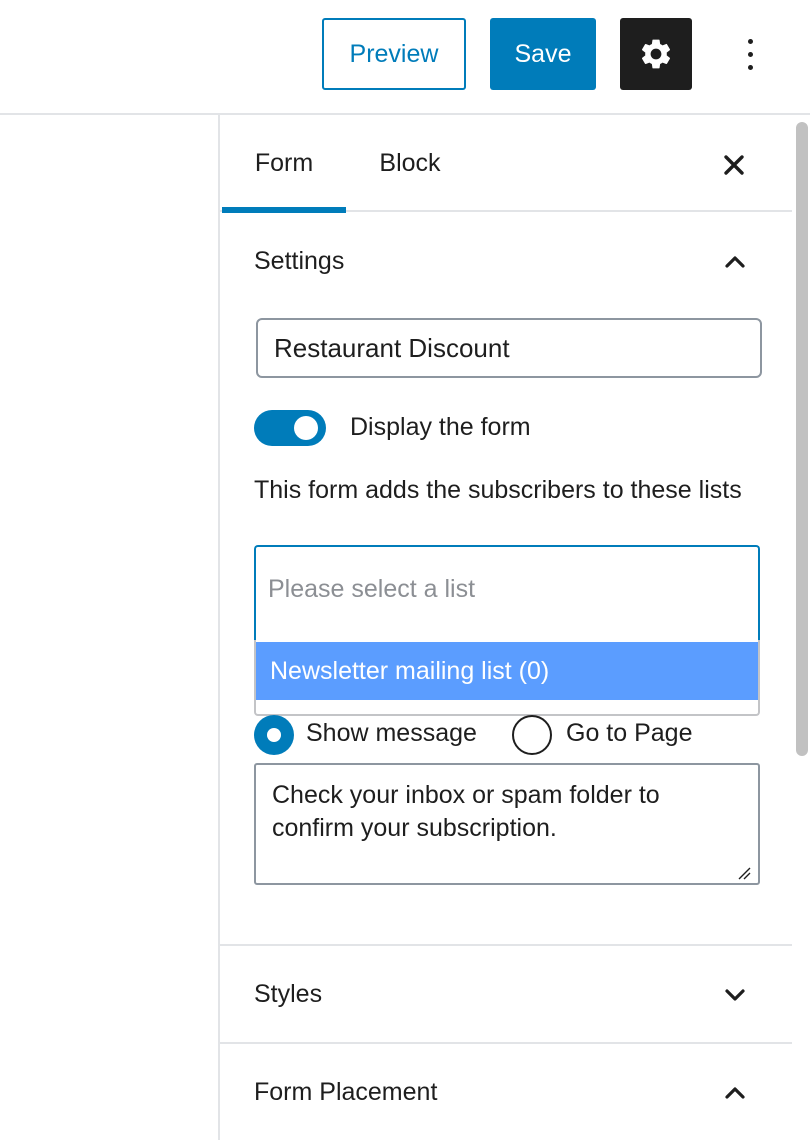 The height and width of the screenshot is (1140, 810). Describe the element at coordinates (274, 735) in the screenshot. I see `show-message-radio` at that location.